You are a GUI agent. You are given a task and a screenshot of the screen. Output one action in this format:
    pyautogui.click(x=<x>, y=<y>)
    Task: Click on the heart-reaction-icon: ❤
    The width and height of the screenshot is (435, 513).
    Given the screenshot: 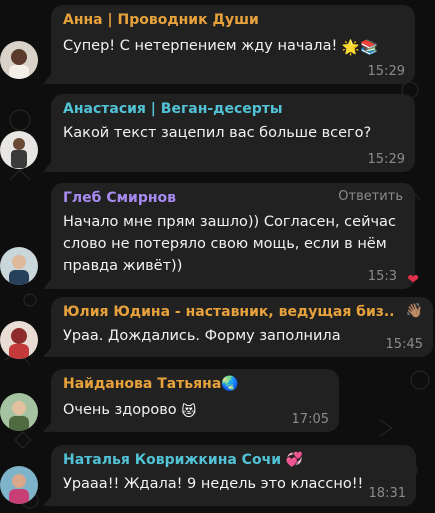 What is the action you would take?
    pyautogui.click(x=413, y=280)
    